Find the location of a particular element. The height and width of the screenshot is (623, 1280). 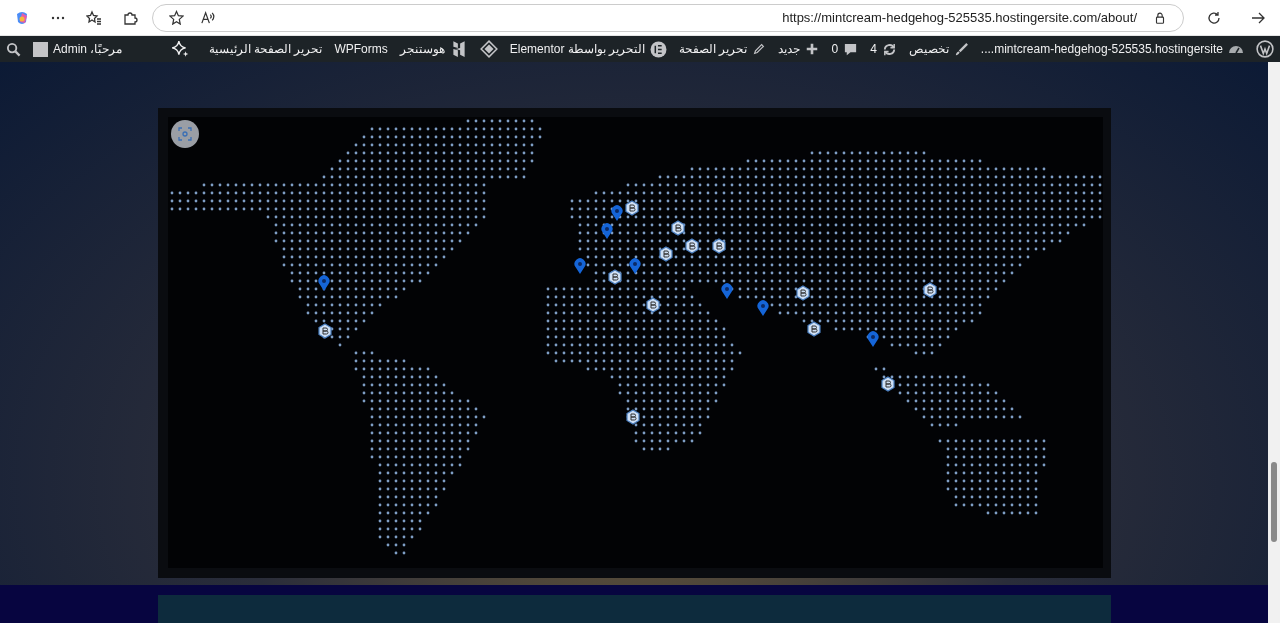

toolbar-link: هوستنجر is located at coordinates (422, 49).